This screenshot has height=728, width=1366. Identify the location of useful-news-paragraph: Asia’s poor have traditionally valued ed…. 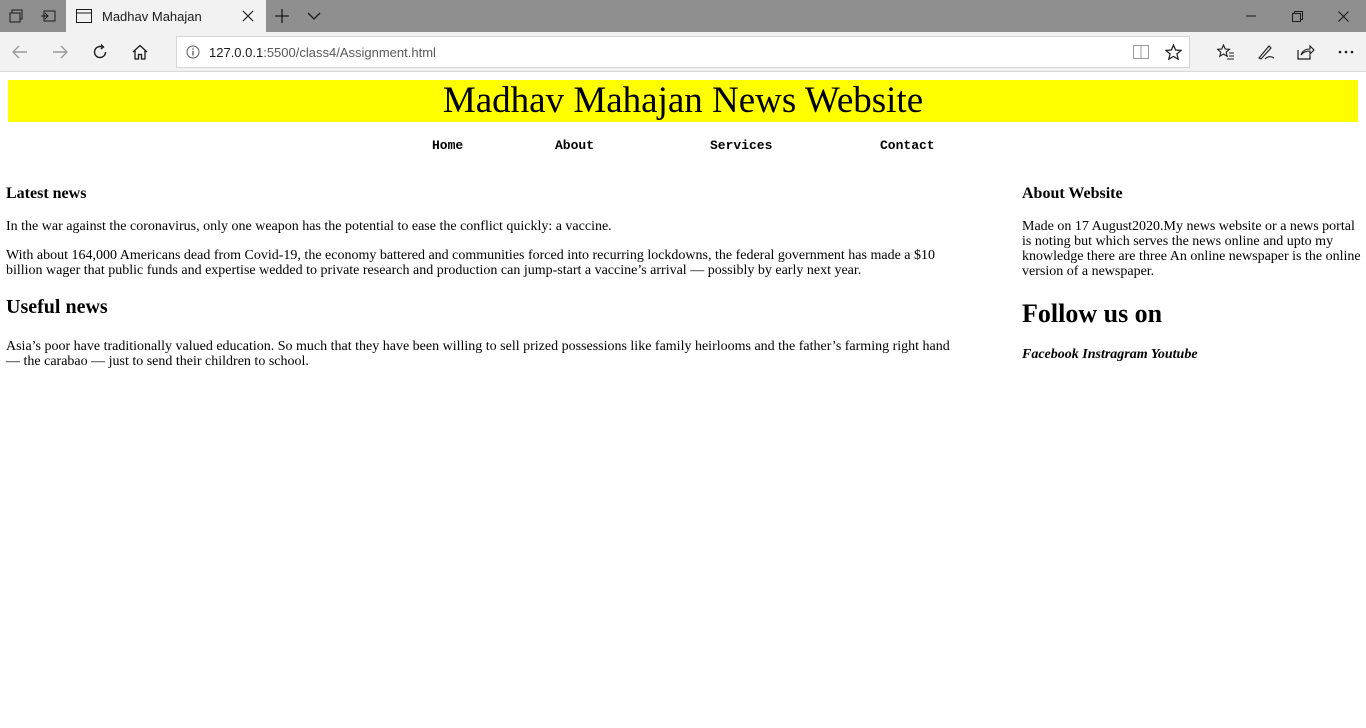
(478, 354).